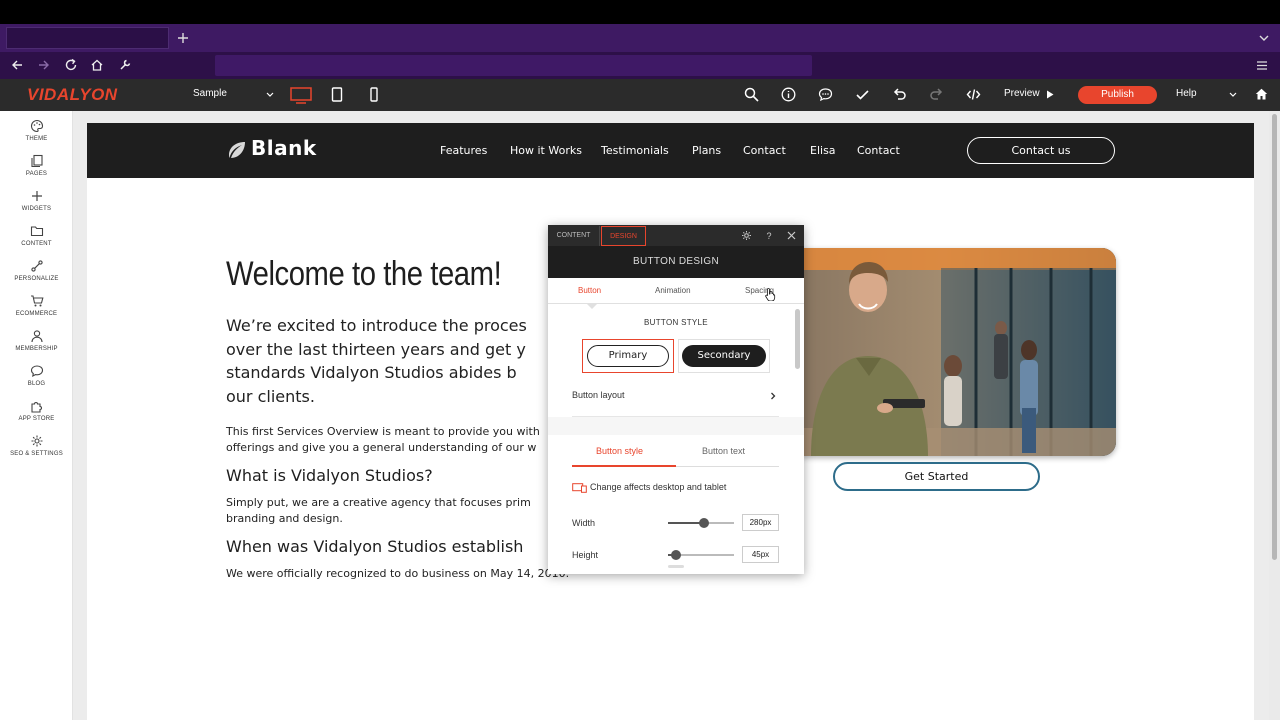  What do you see at coordinates (36, 410) in the screenshot?
I see `sidebar-item-app-store: APP STORE` at bounding box center [36, 410].